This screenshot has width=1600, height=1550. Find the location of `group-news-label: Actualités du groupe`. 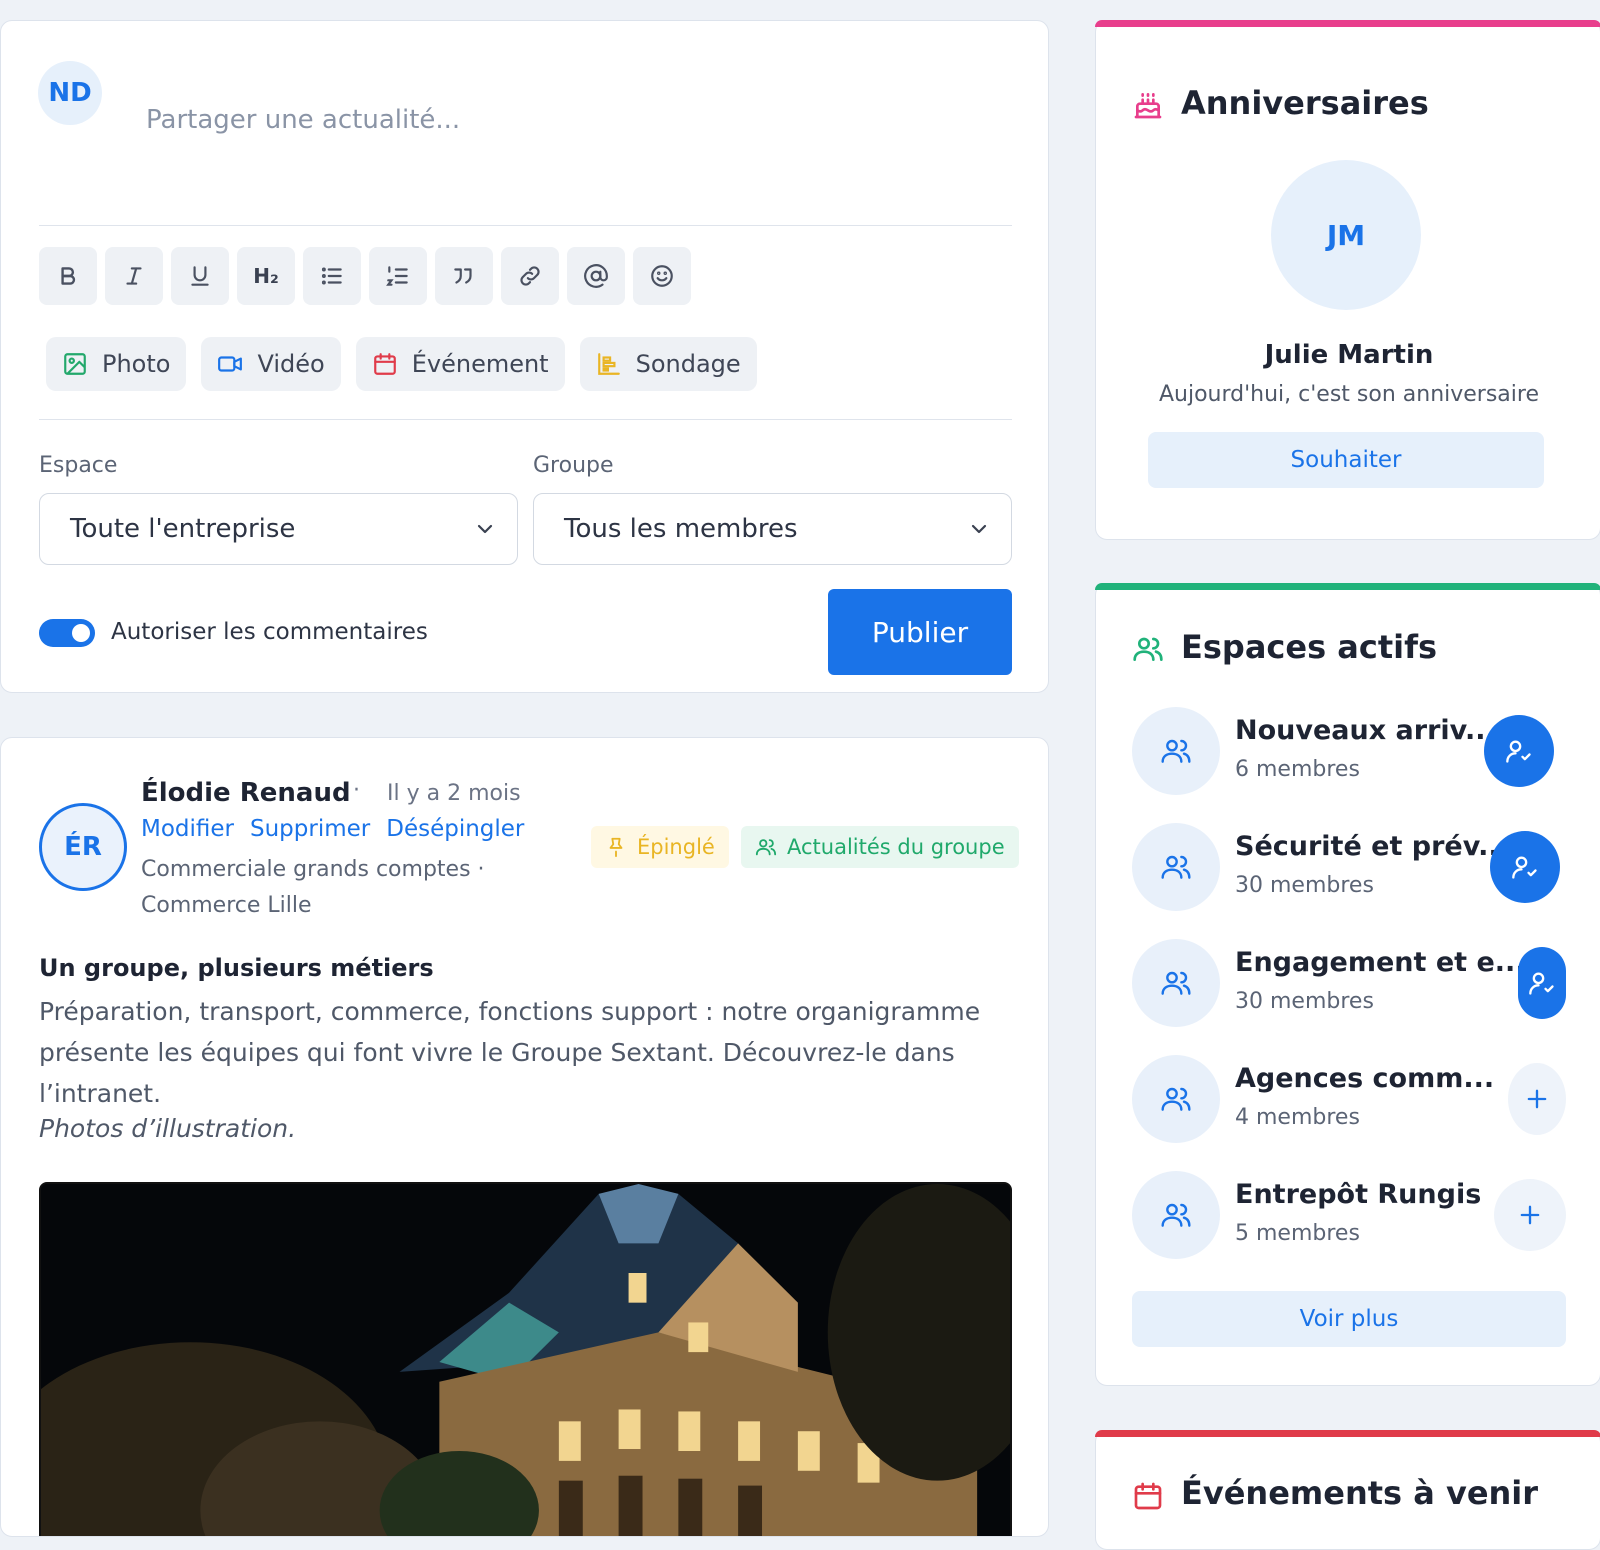

group-news-label: Actualités du groupe is located at coordinates (896, 847).